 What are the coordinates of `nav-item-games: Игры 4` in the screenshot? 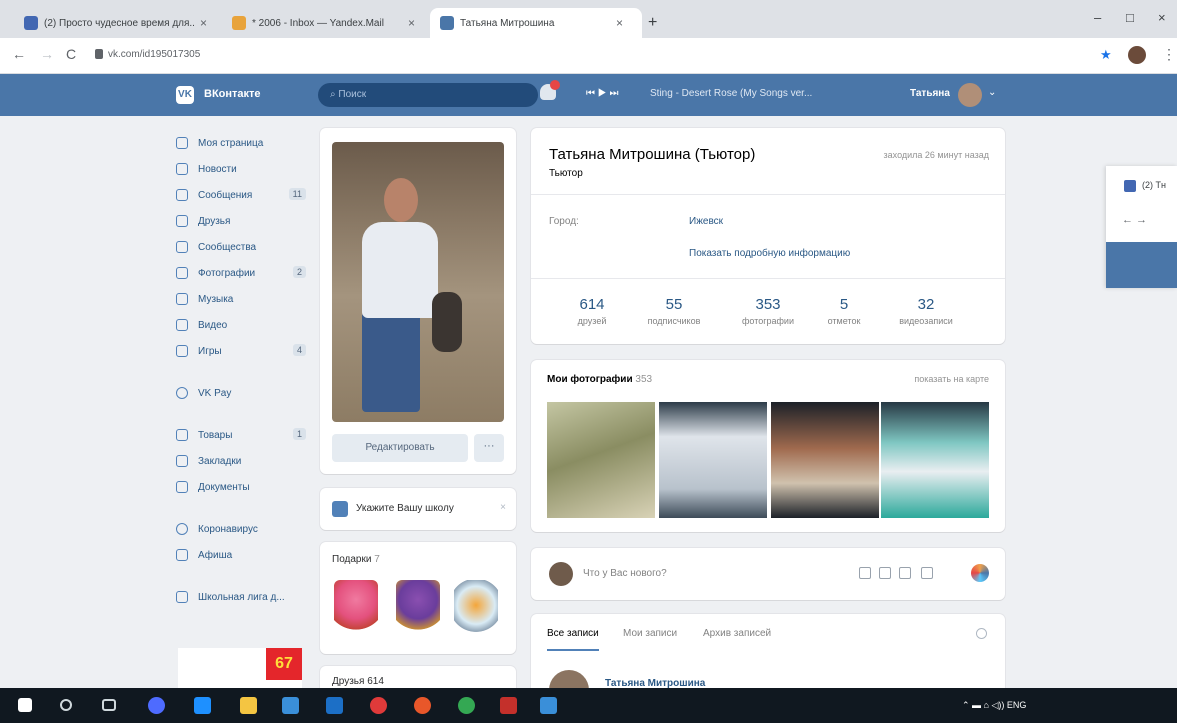 It's located at (241, 351).